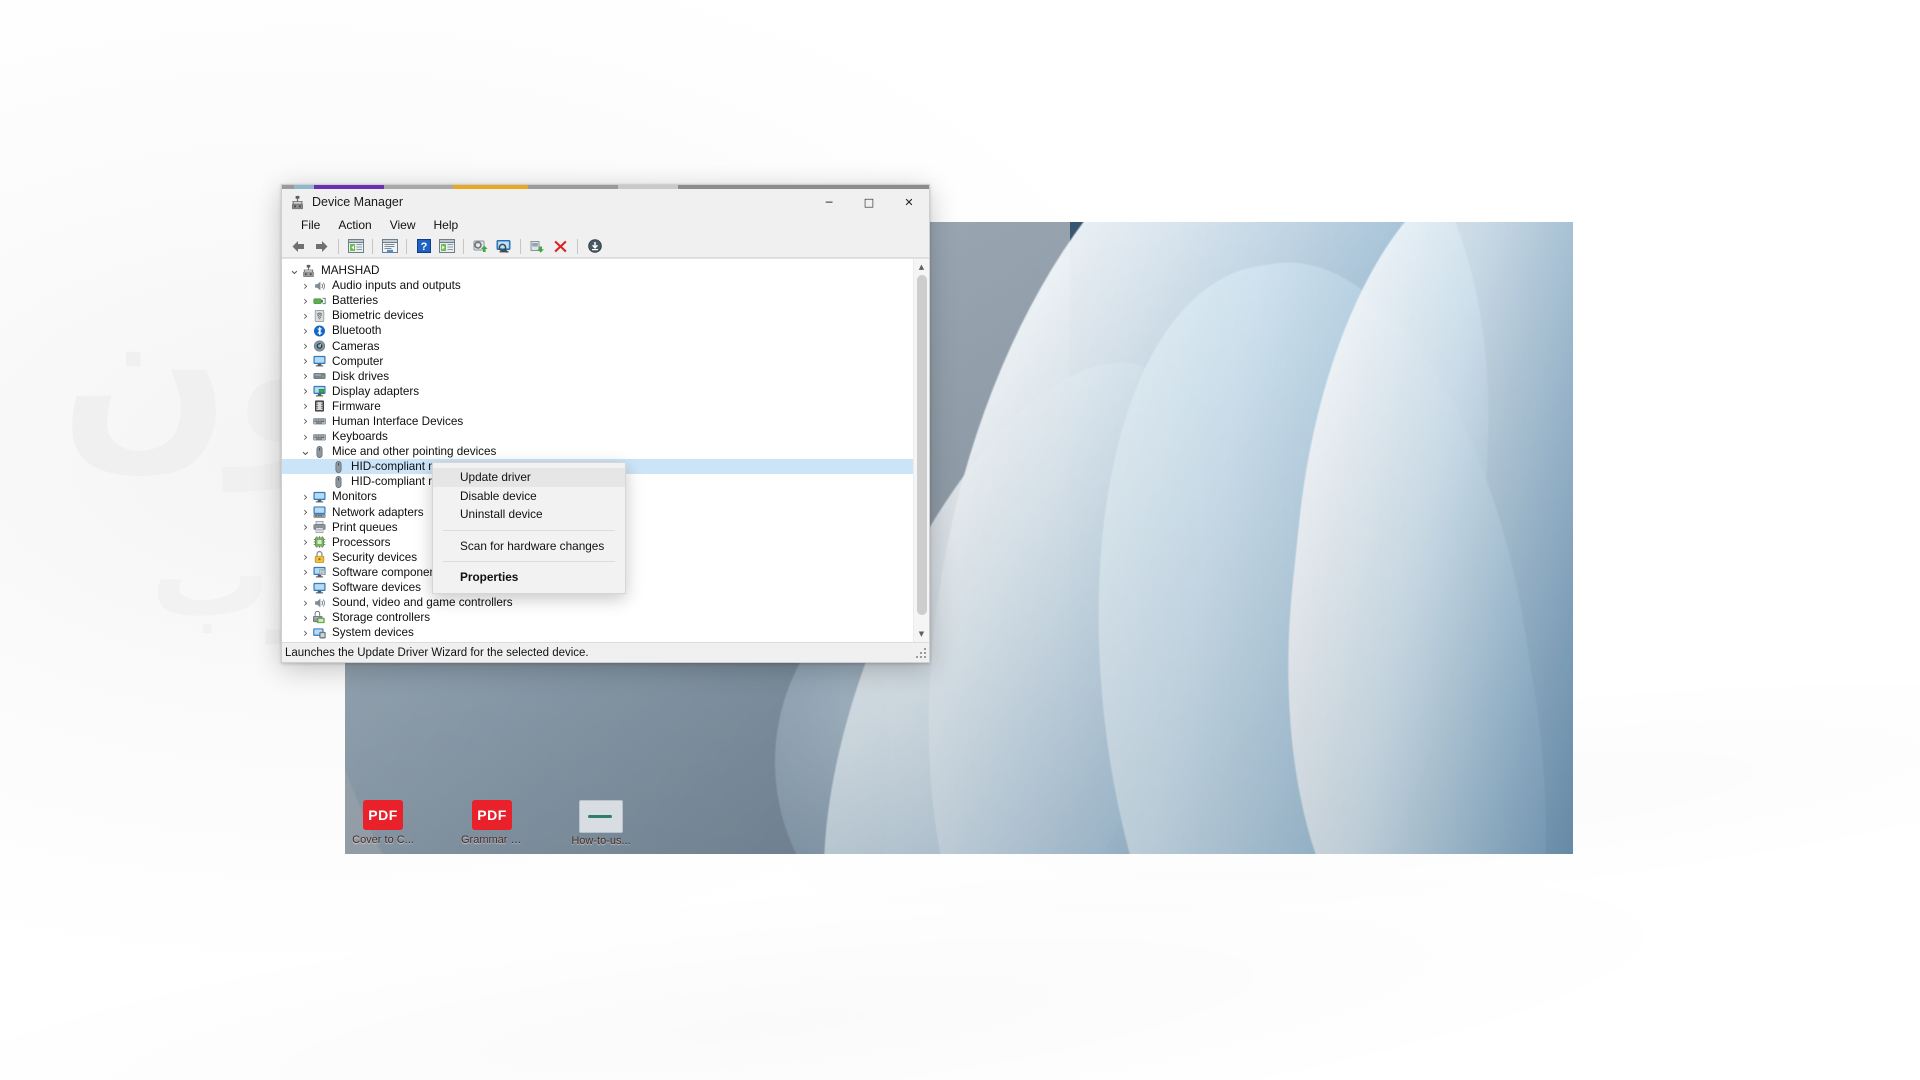 The height and width of the screenshot is (1080, 1920). Describe the element at coordinates (489, 577) in the screenshot. I see `context-menu-item-label: Properties` at that location.